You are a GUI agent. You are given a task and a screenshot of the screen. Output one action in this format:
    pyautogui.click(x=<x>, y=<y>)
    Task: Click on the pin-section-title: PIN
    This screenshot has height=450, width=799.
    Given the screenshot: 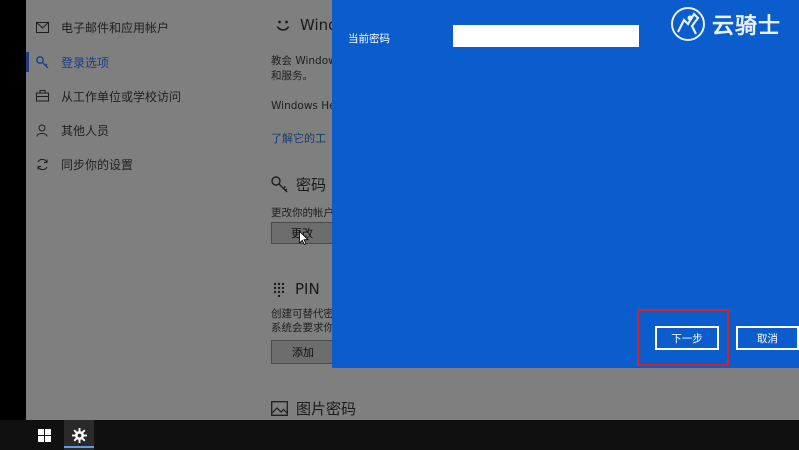 What is the action you would take?
    pyautogui.click(x=296, y=289)
    